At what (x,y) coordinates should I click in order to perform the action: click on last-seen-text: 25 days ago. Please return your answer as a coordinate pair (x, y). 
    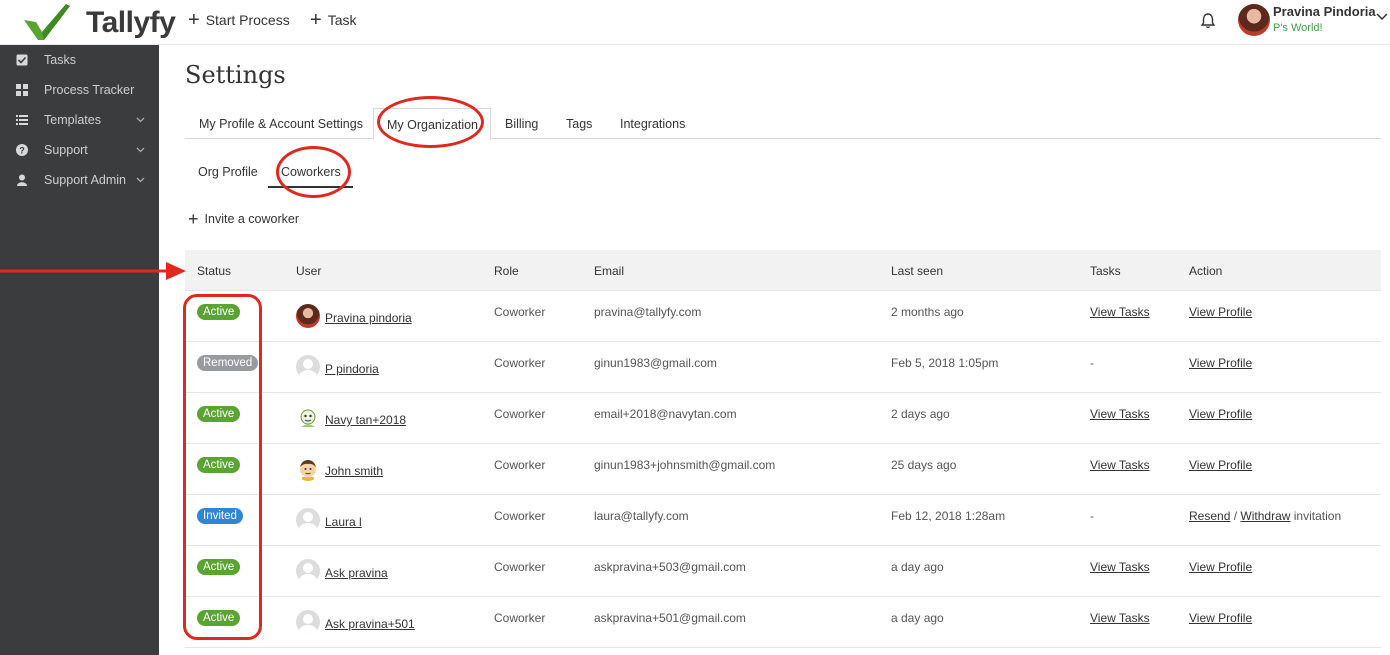
    Looking at the image, I should click on (924, 465).